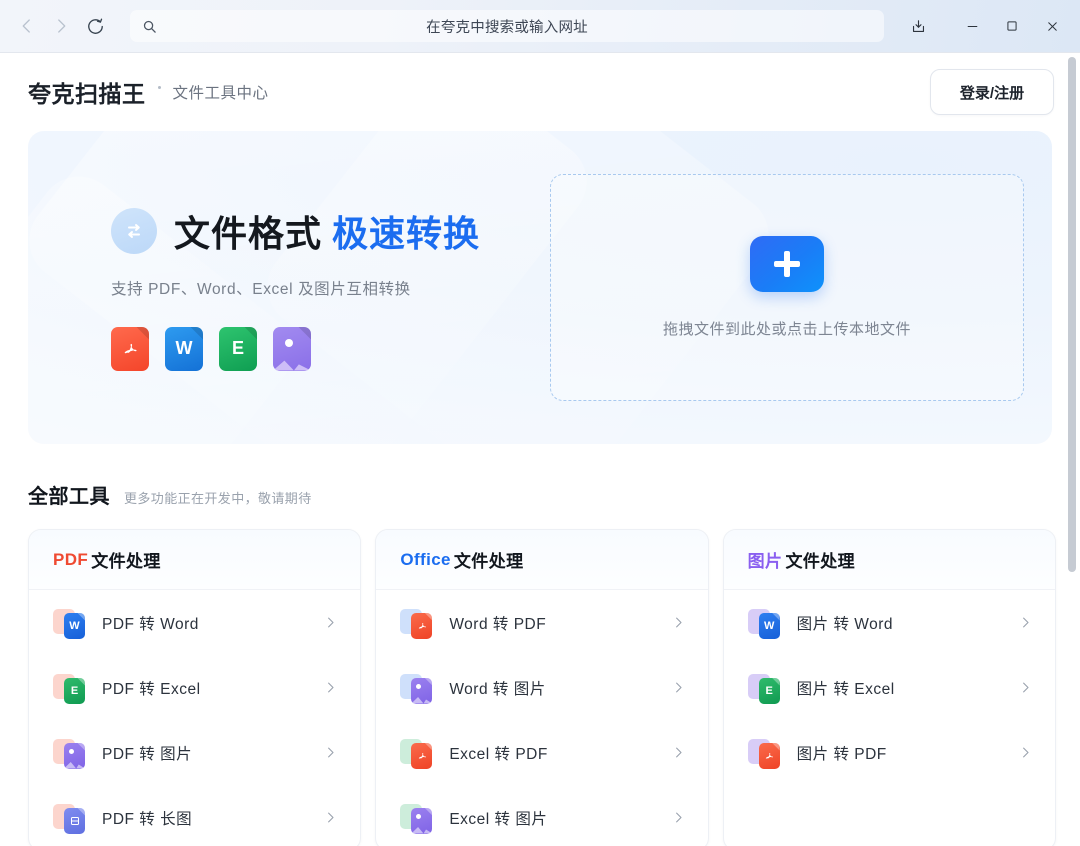  I want to click on file-dropzone: 拖拽文件到此处或点击上传本地文件, so click(787, 287).